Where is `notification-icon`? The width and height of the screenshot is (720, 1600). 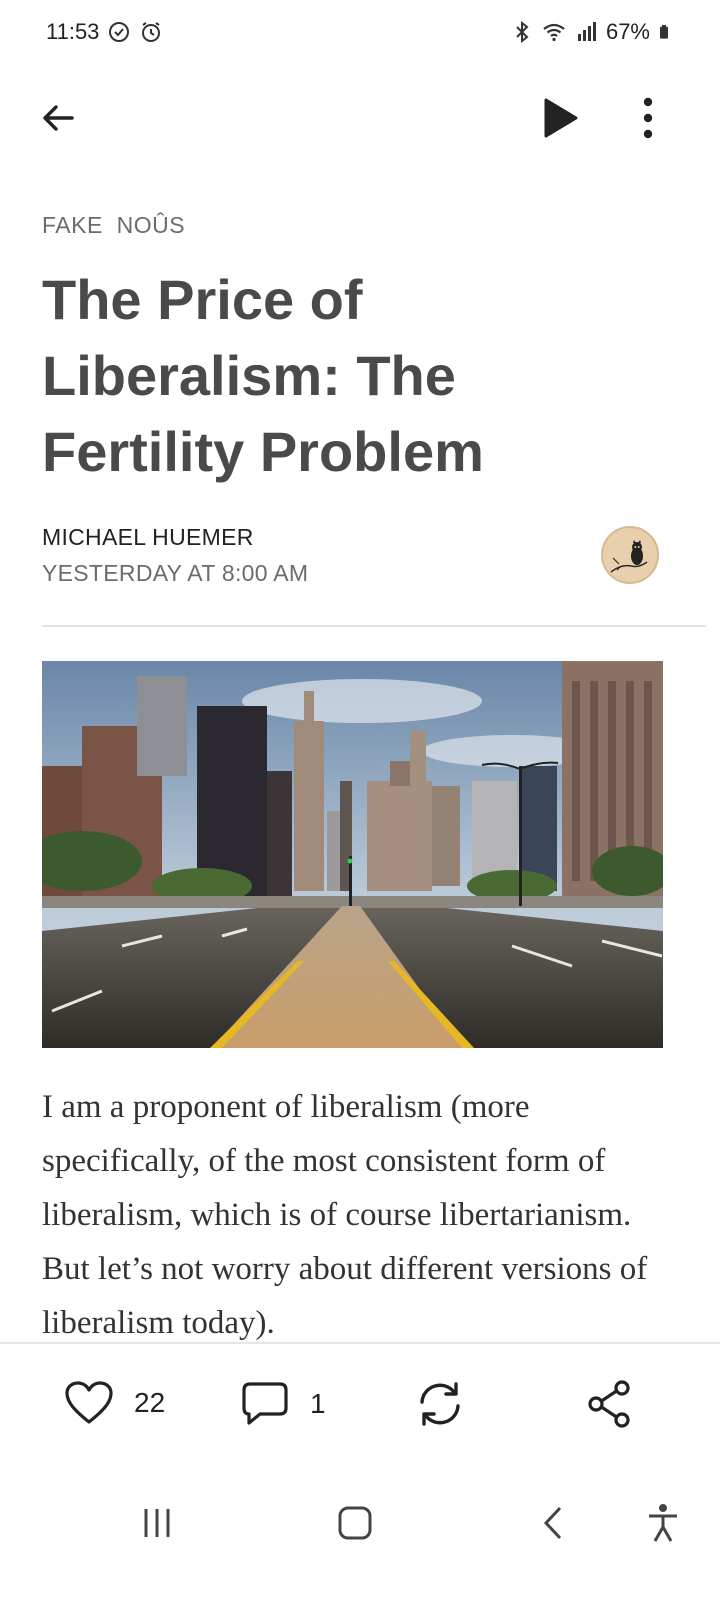
notification-icon is located at coordinates (119, 32).